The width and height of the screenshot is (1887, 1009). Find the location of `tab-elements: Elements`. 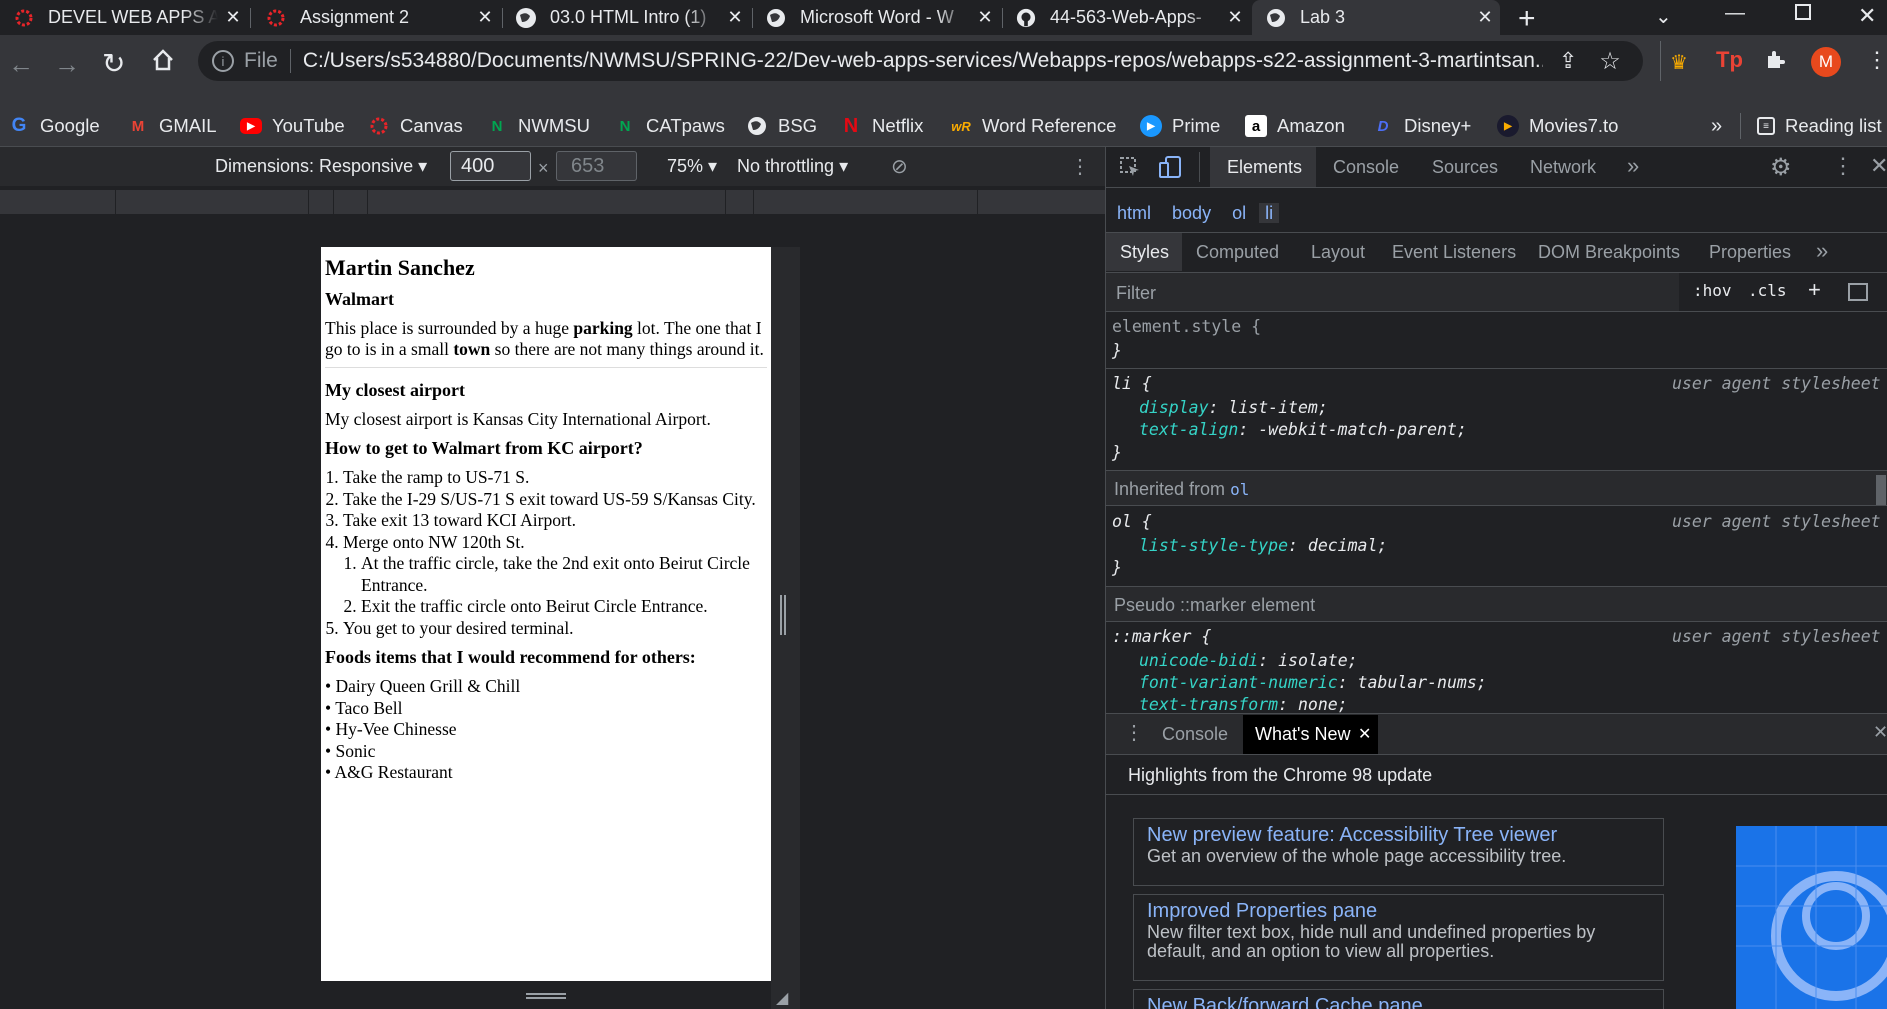

tab-elements: Elements is located at coordinates (1264, 167).